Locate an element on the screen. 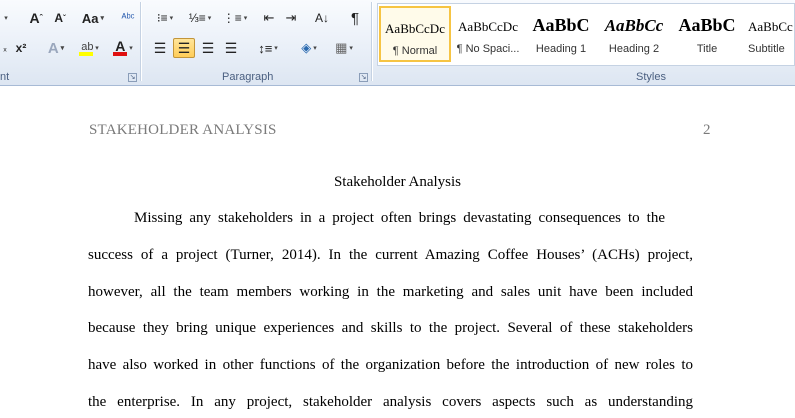  style-heading-2: AaBbCc Heading 2 is located at coordinates (634, 34).